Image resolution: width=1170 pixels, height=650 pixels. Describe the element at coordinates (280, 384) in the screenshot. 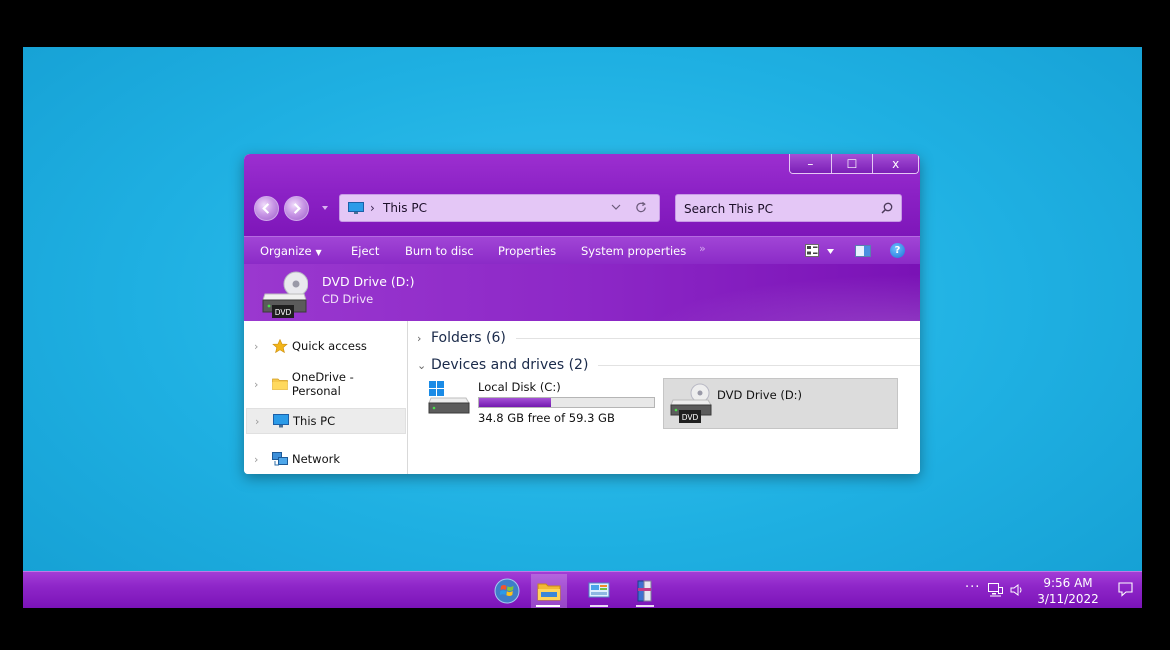

I see `folder-icon` at that location.